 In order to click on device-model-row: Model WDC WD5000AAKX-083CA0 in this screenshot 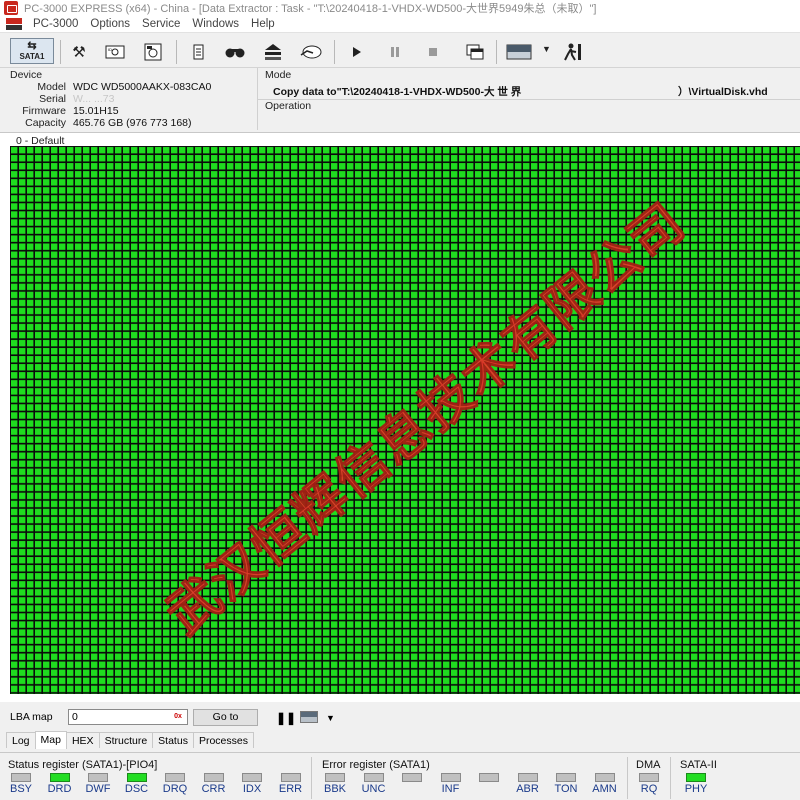, I will do `click(127, 87)`.